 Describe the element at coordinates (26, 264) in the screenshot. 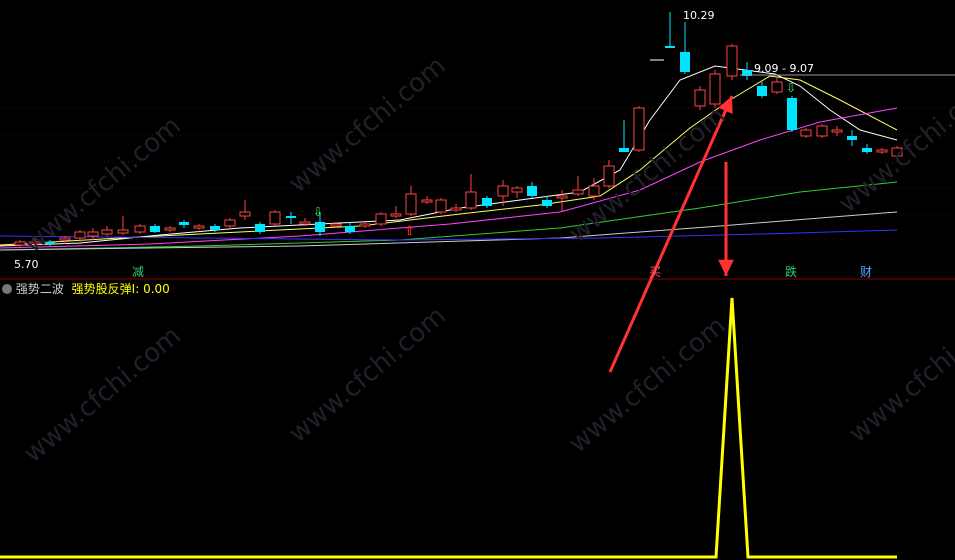

I see `low-price-label: 5.70` at that location.